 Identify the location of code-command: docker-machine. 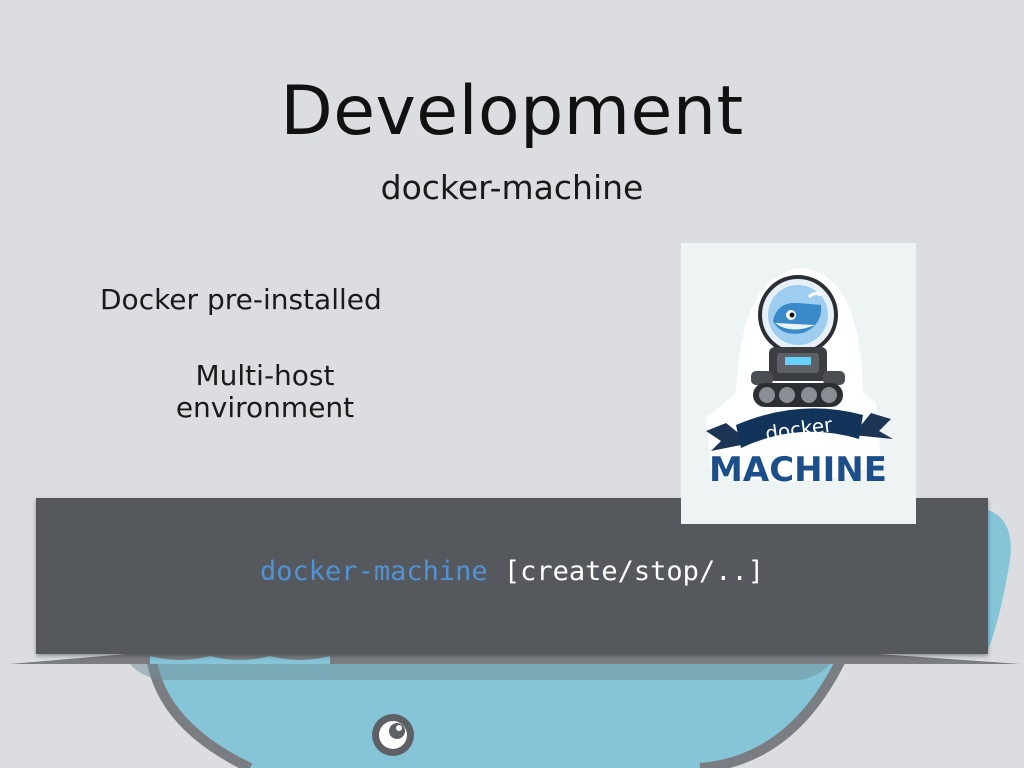
(374, 571).